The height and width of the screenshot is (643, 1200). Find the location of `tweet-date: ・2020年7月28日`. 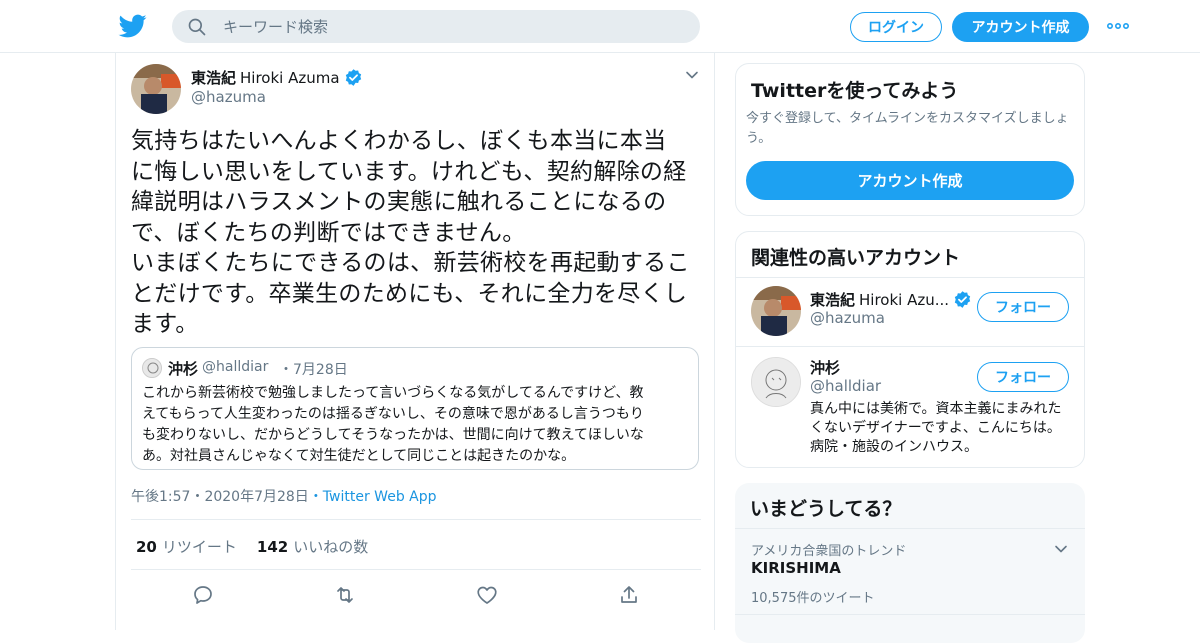

tweet-date: ・2020年7月28日 is located at coordinates (249, 497).